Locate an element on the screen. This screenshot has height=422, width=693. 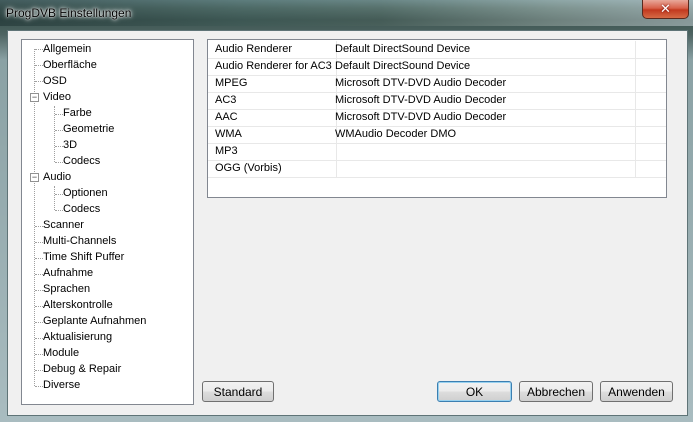
table-row: MP3 is located at coordinates (437, 152).